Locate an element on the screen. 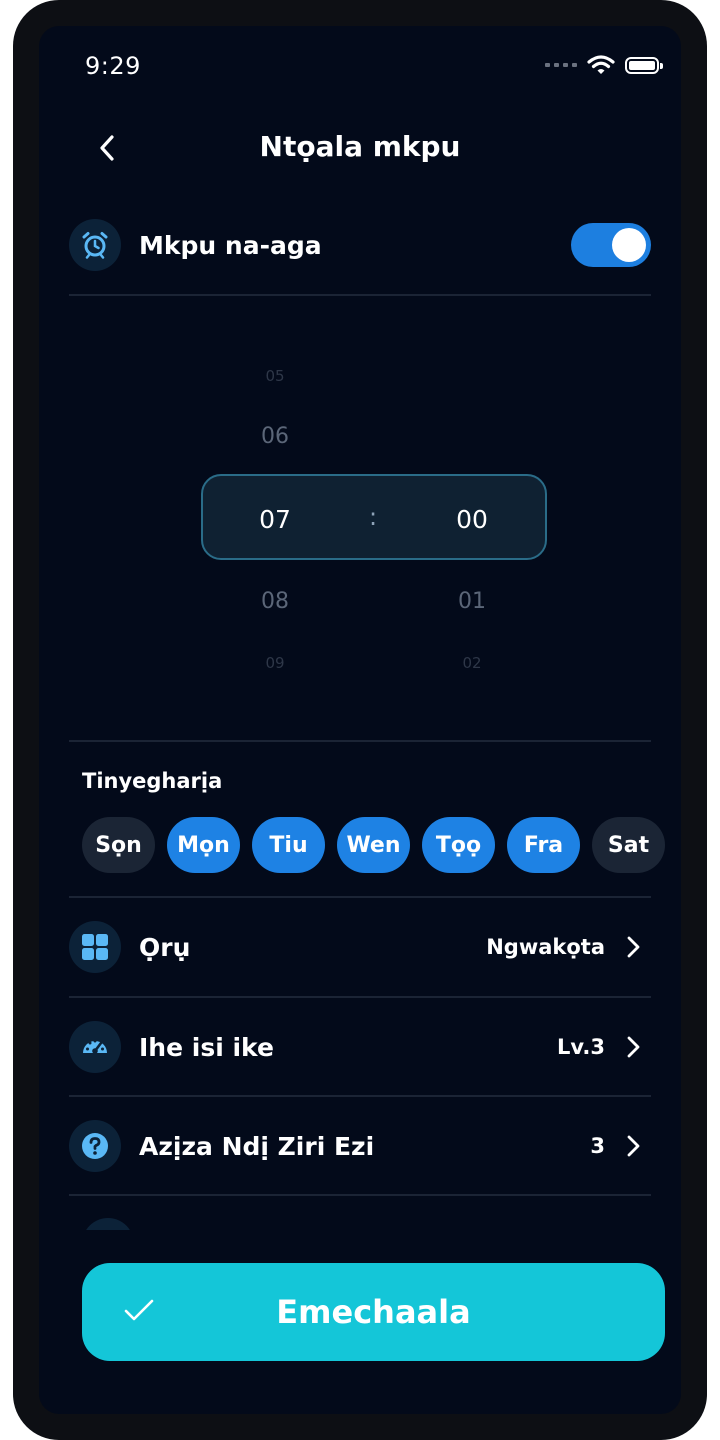 The width and height of the screenshot is (720, 1440). grid-icon is located at coordinates (95, 947).